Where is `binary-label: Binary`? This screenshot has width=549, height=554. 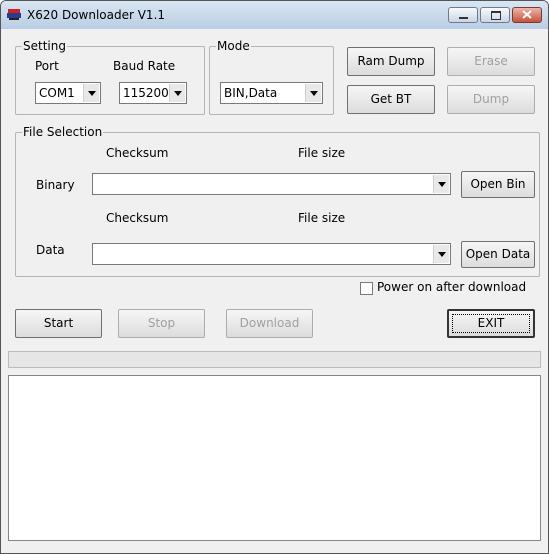
binary-label: Binary is located at coordinates (55, 185).